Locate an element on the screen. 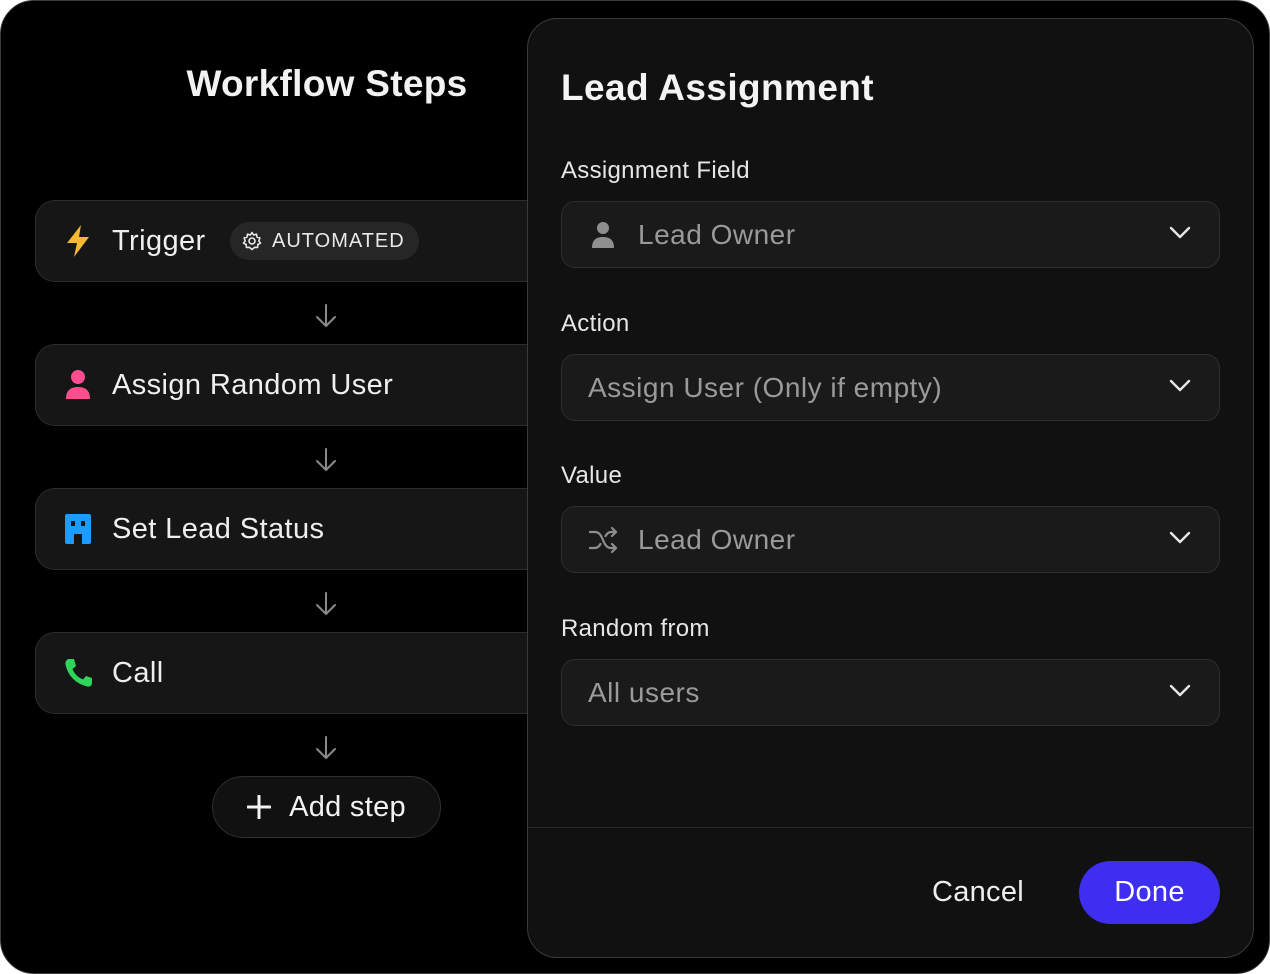  automated-badge: AUTOMATED is located at coordinates (324, 241).